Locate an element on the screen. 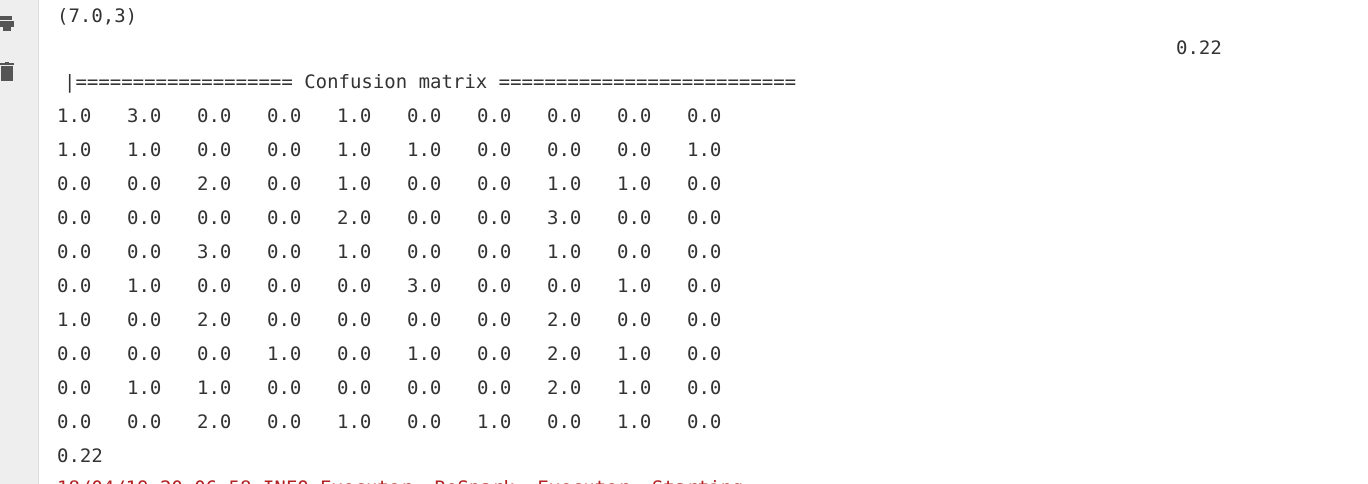 The width and height of the screenshot is (1368, 484). matrix-row: 0.0 0.0 0.0 1.0 0.0 1.0 0.0 2.0 1.0 0.0 is located at coordinates (407, 359).